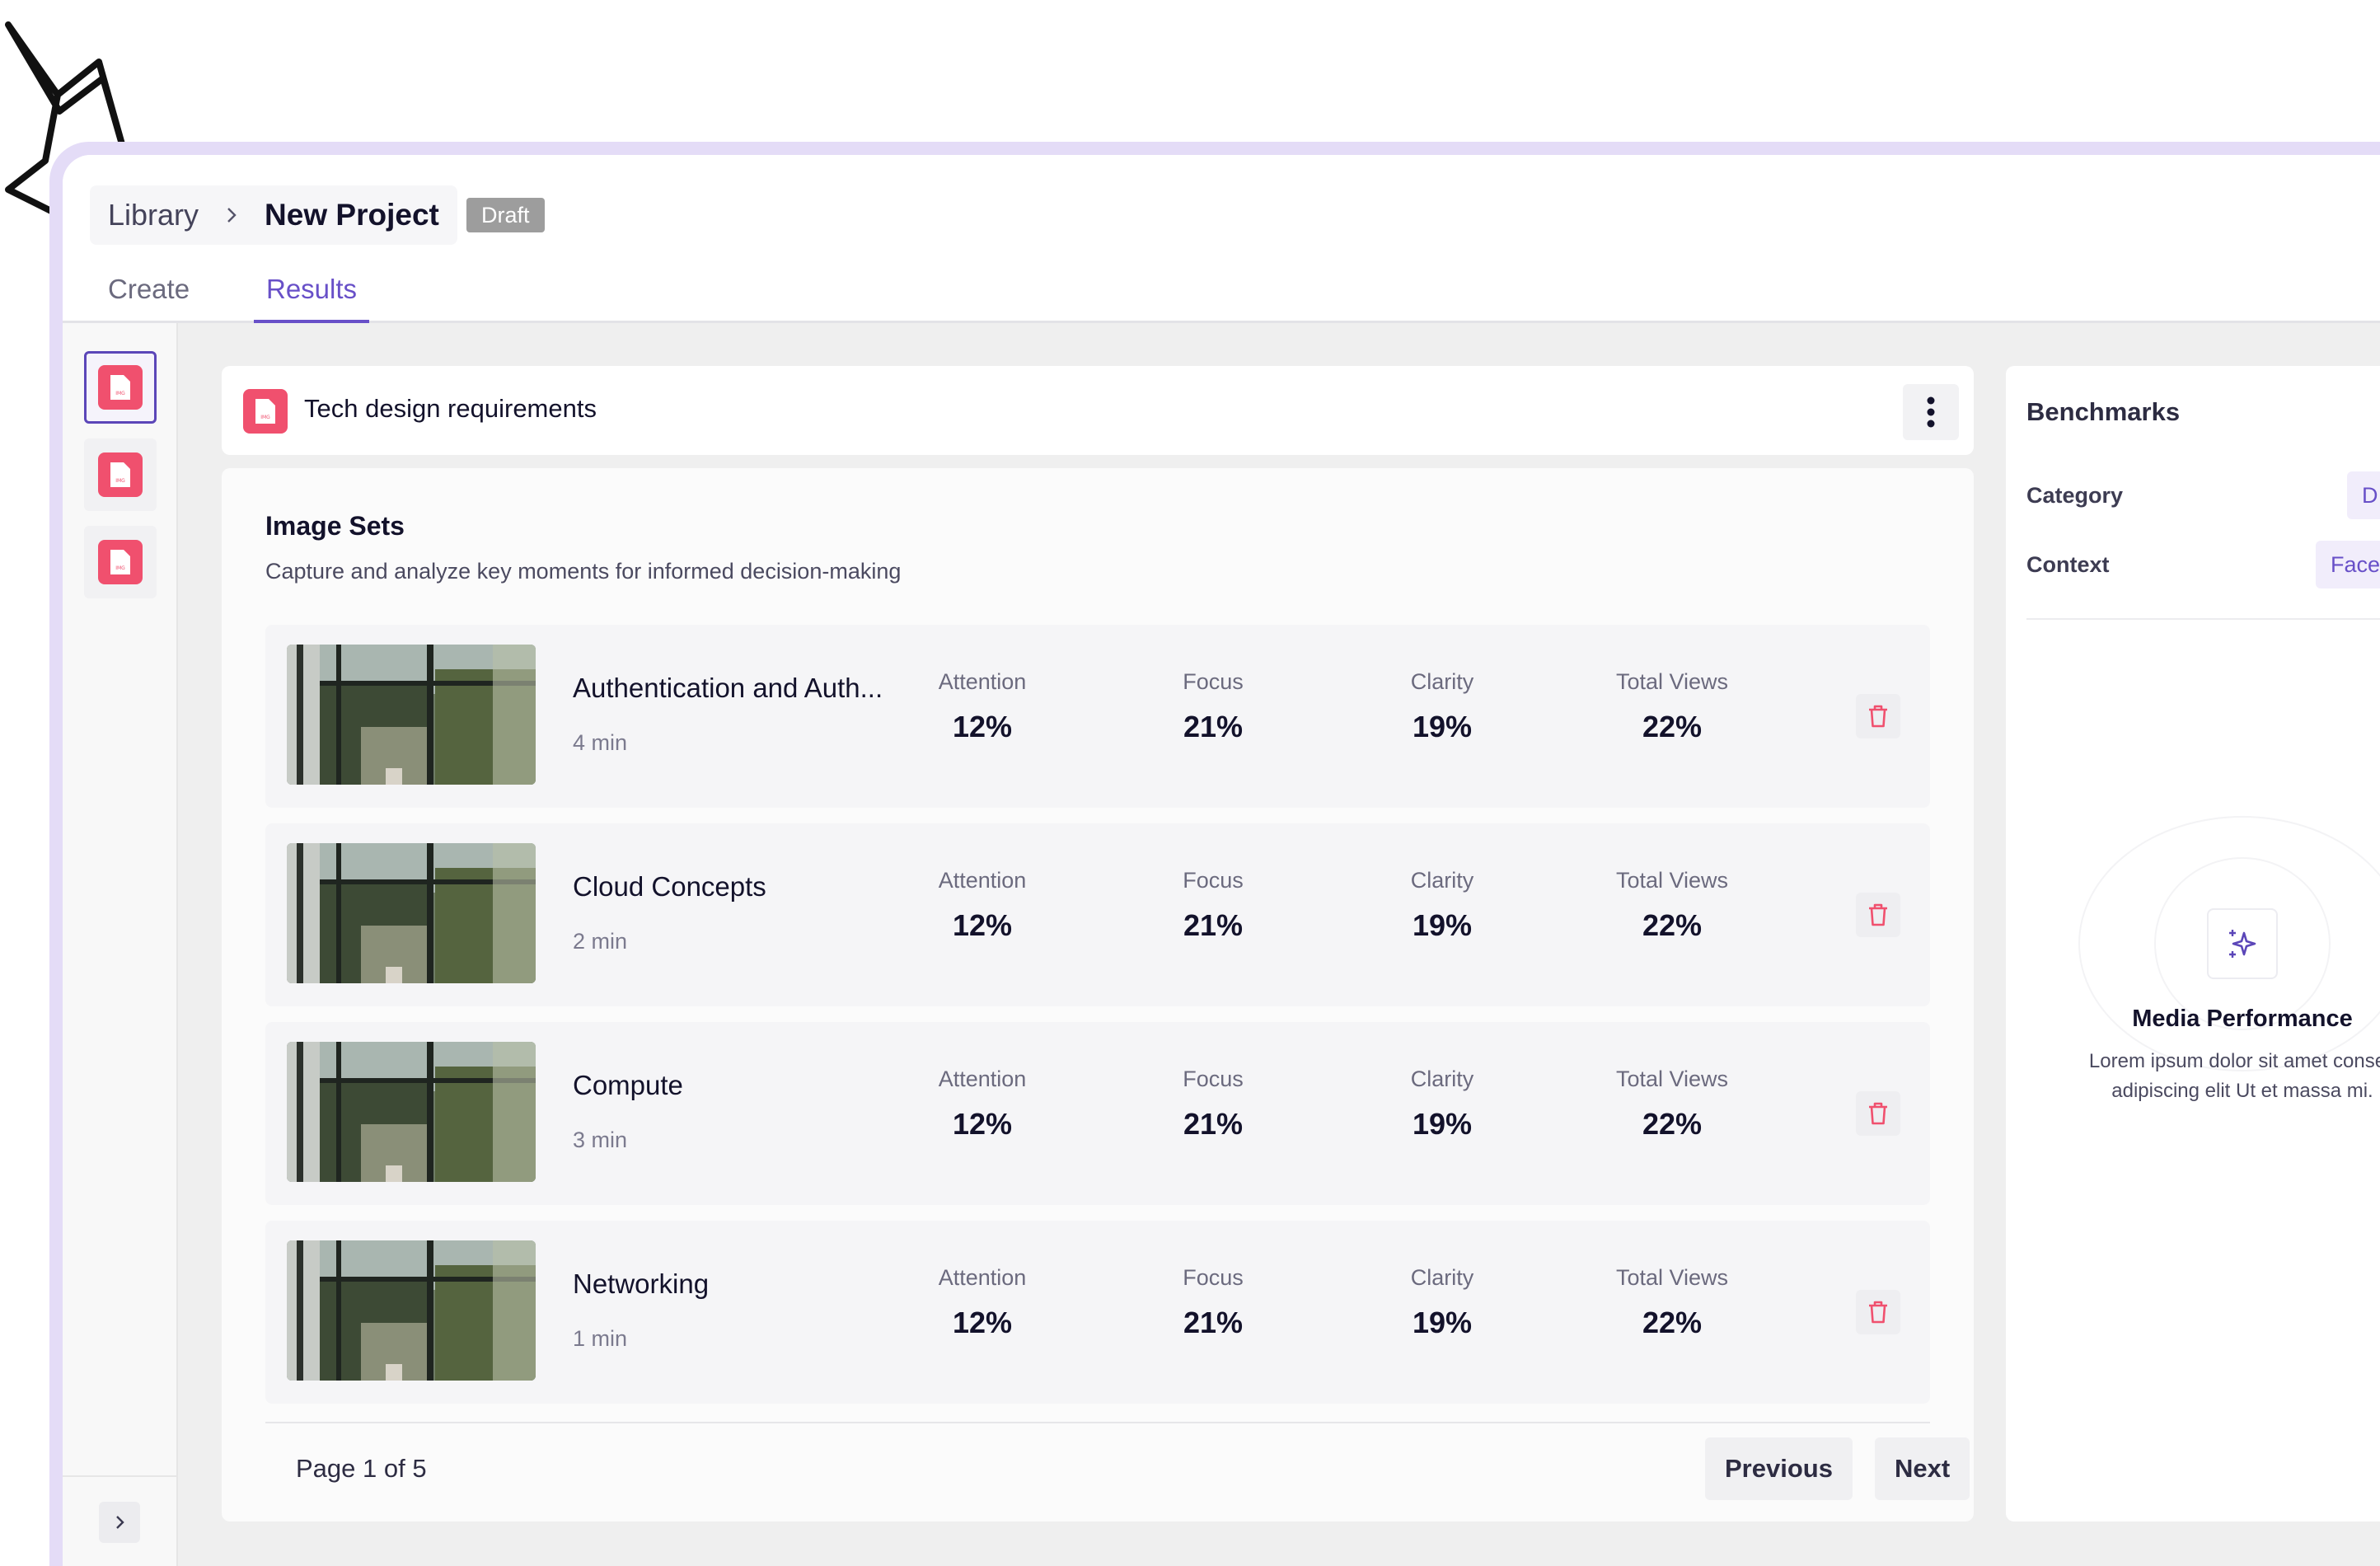 This screenshot has height=1566, width=2380. Describe the element at coordinates (1442, 682) in the screenshot. I see `metric-label: Clarity` at that location.